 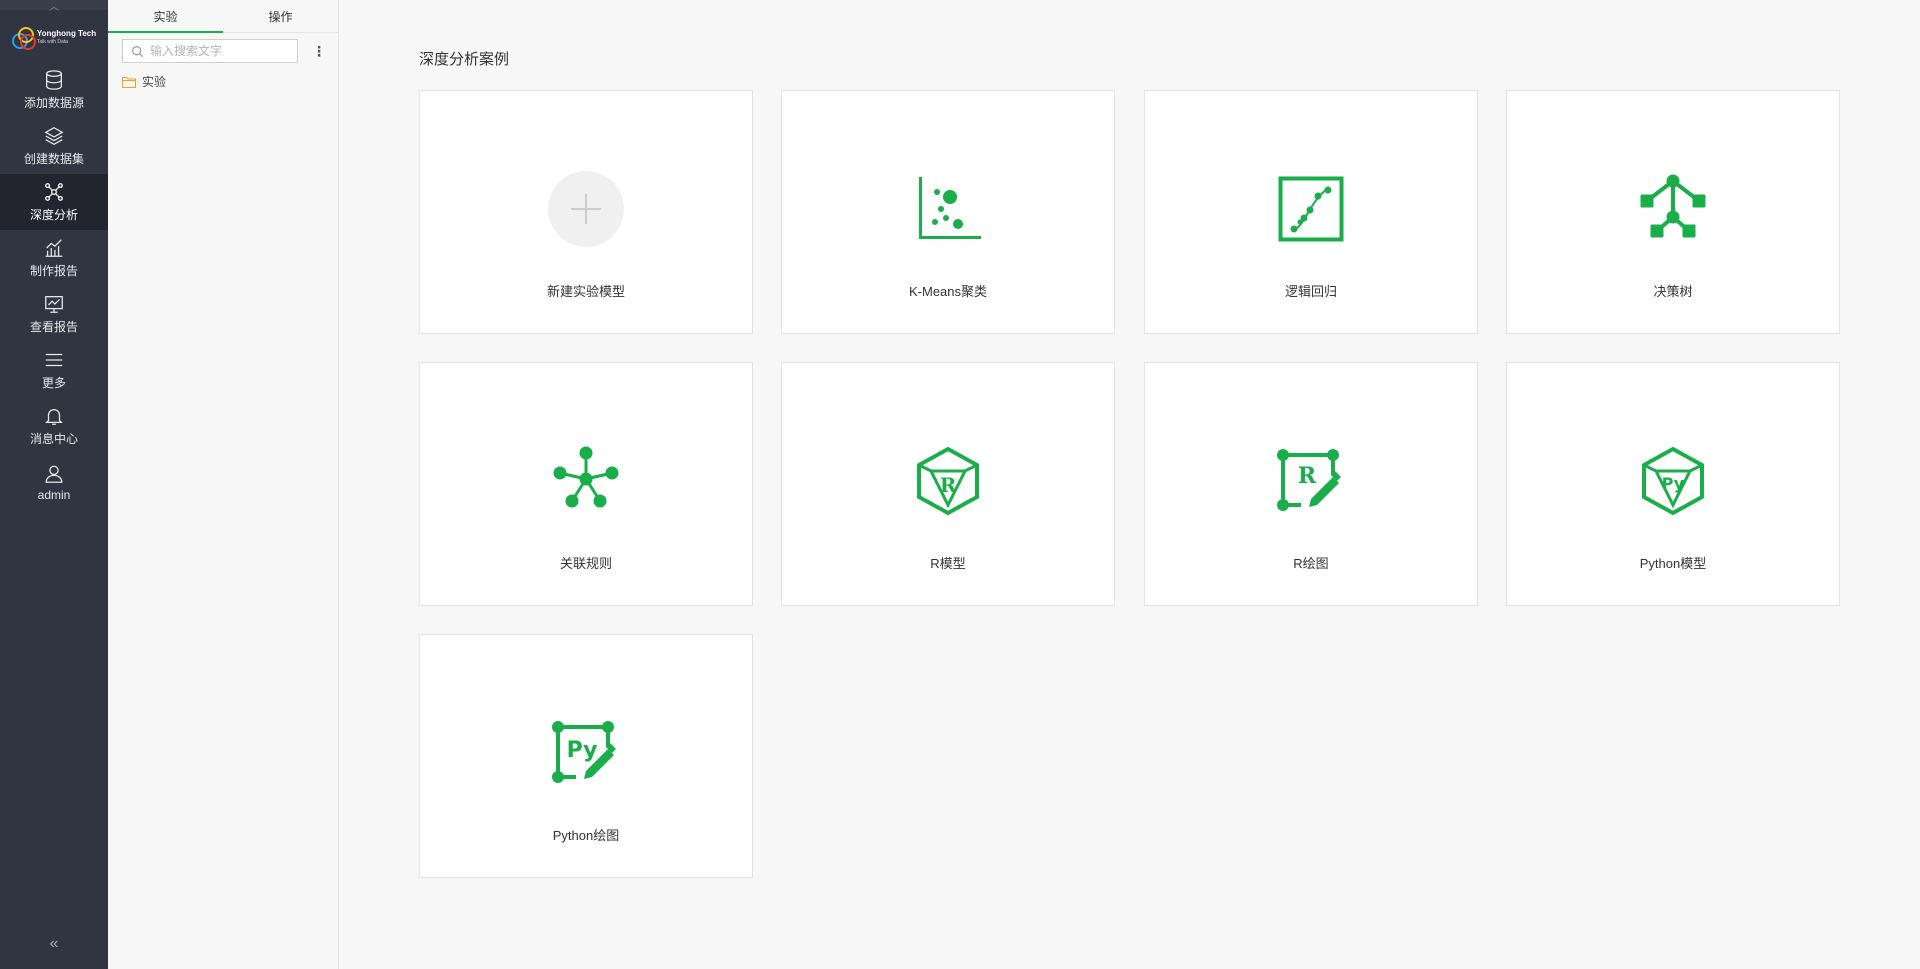 I want to click on card-label: 新建实验模型, so click(x=585, y=291).